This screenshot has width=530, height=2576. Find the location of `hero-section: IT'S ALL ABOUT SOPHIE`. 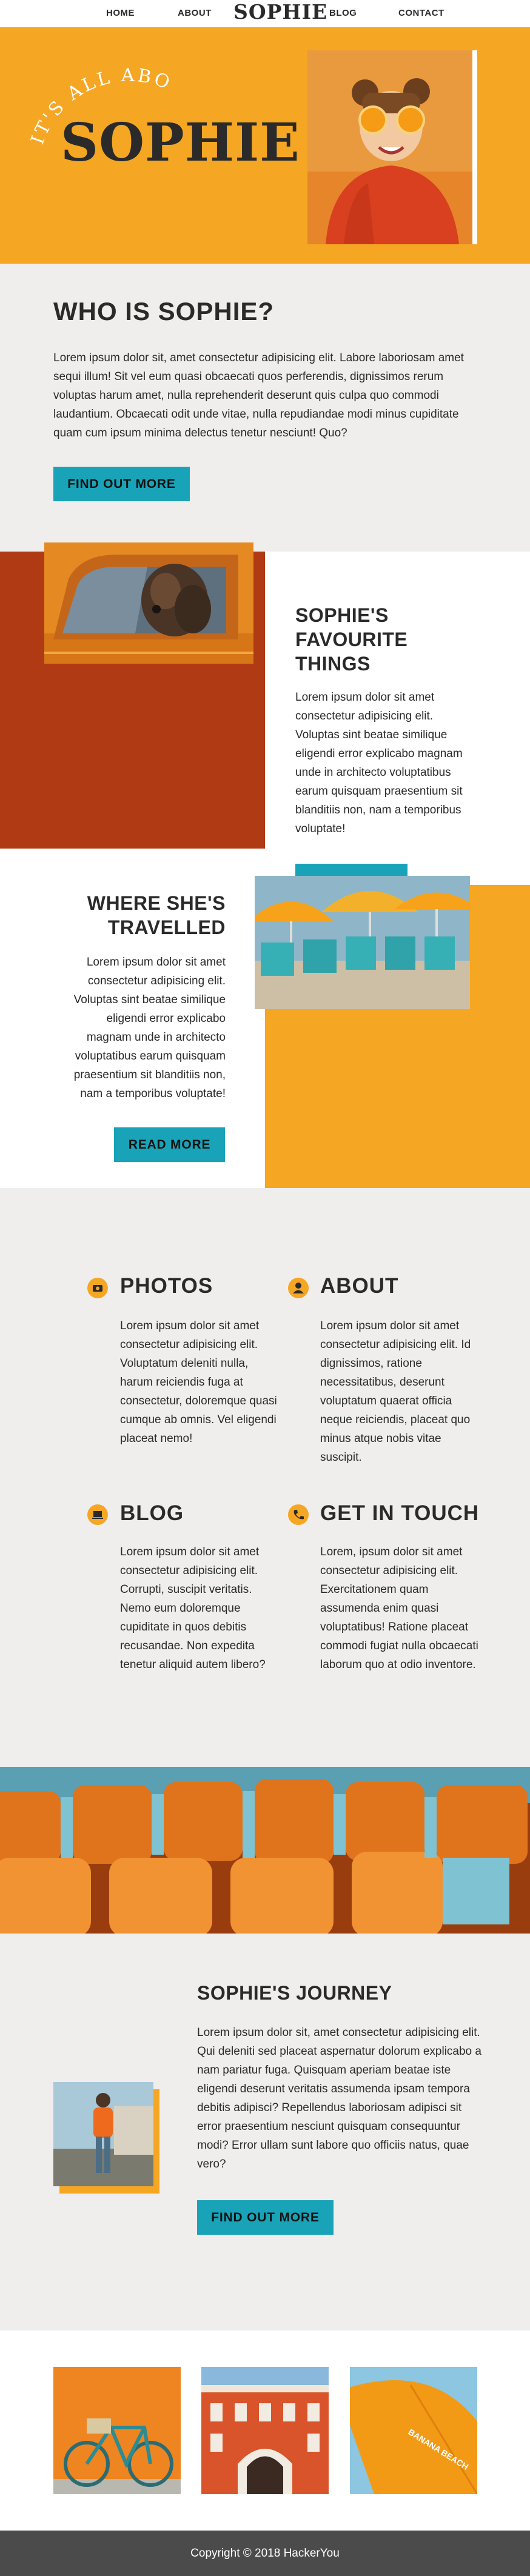

hero-section: IT'S ALL ABOUT SOPHIE is located at coordinates (265, 145).